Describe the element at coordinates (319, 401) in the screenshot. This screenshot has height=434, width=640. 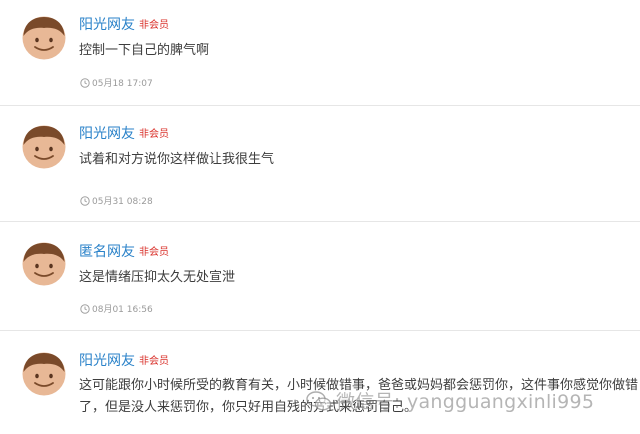
I see `wechat-icon` at that location.